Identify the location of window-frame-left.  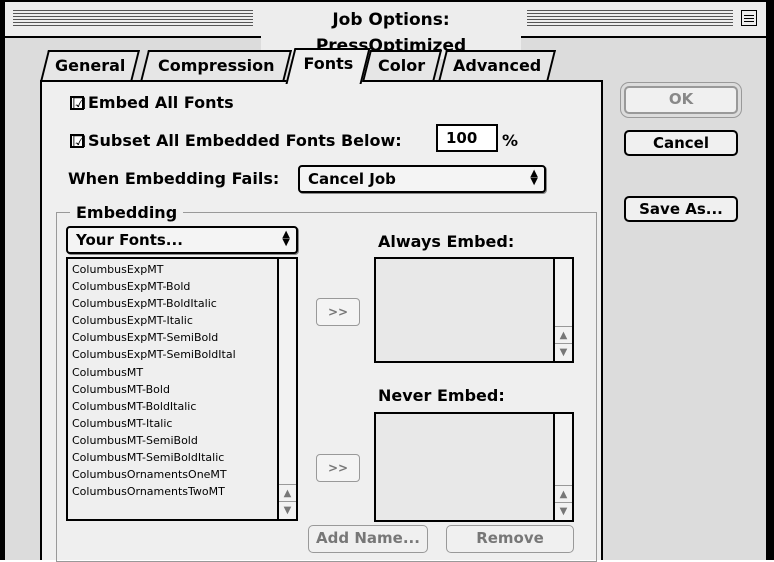
(2, 280).